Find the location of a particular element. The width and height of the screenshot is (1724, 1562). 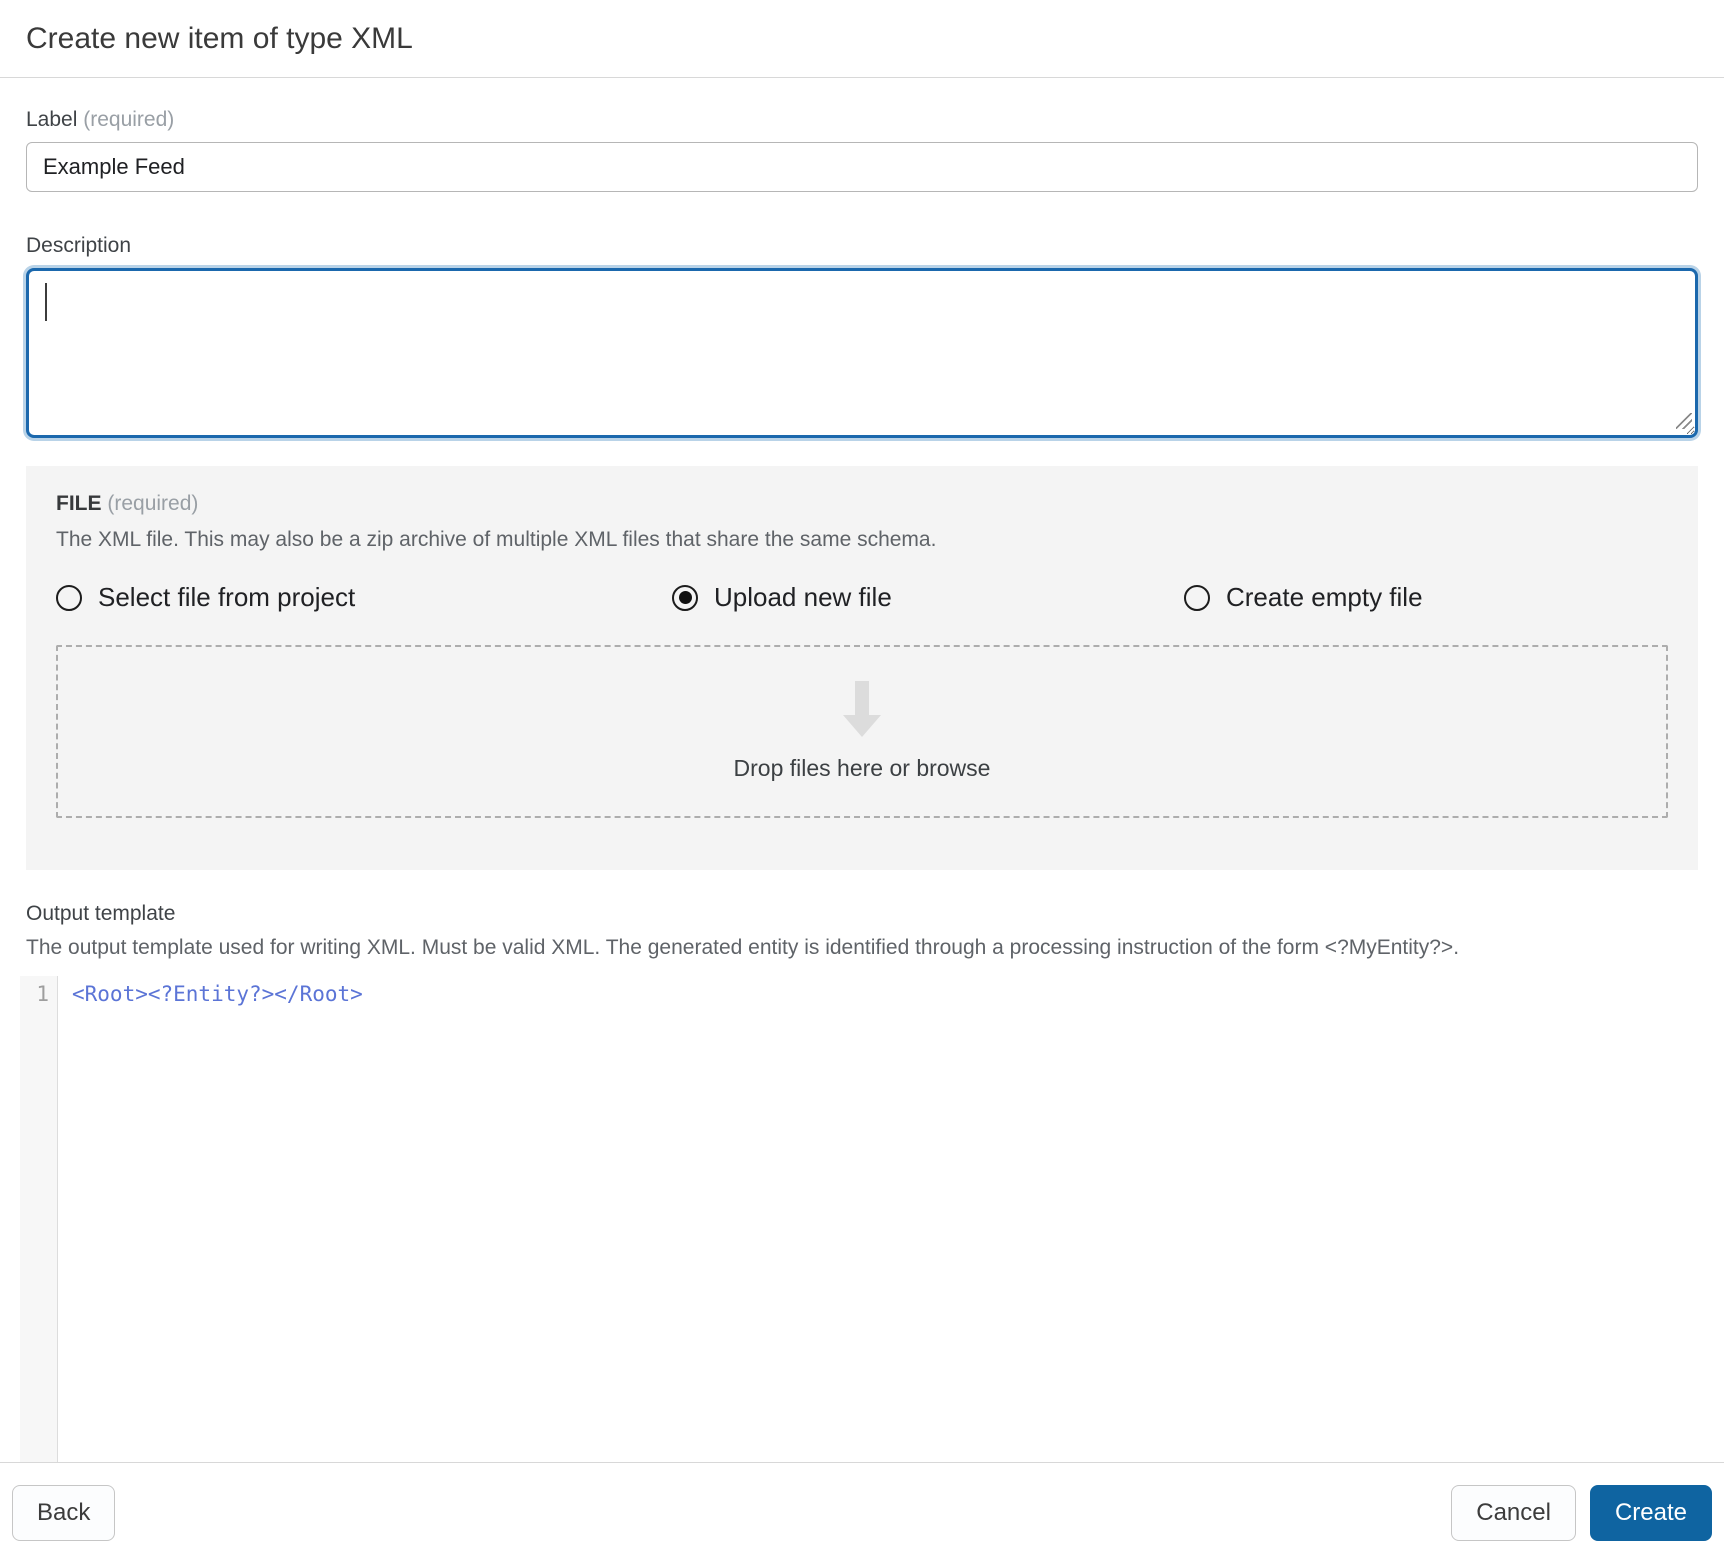

radio-select-file-from-project: Select file from project is located at coordinates (364, 597).